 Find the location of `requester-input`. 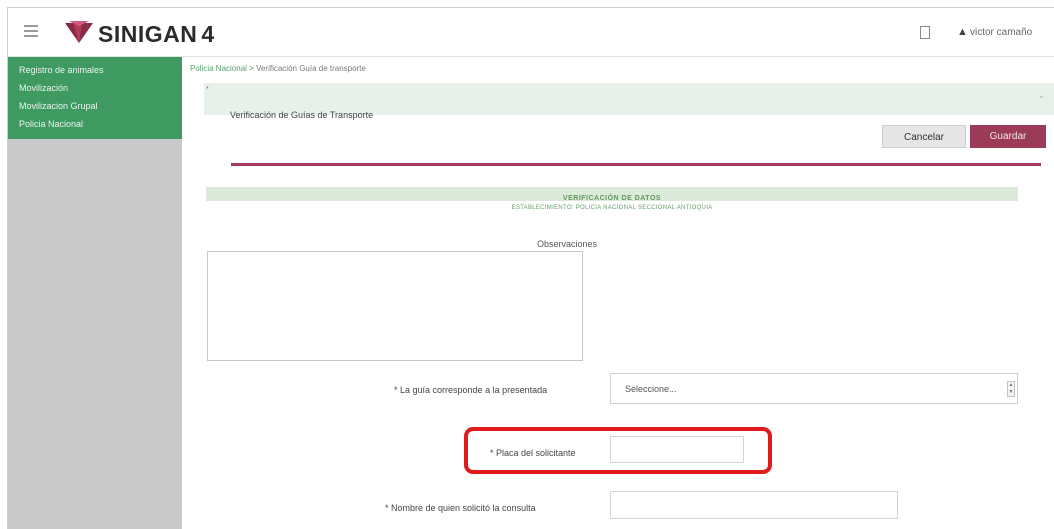

requester-input is located at coordinates (754, 505).